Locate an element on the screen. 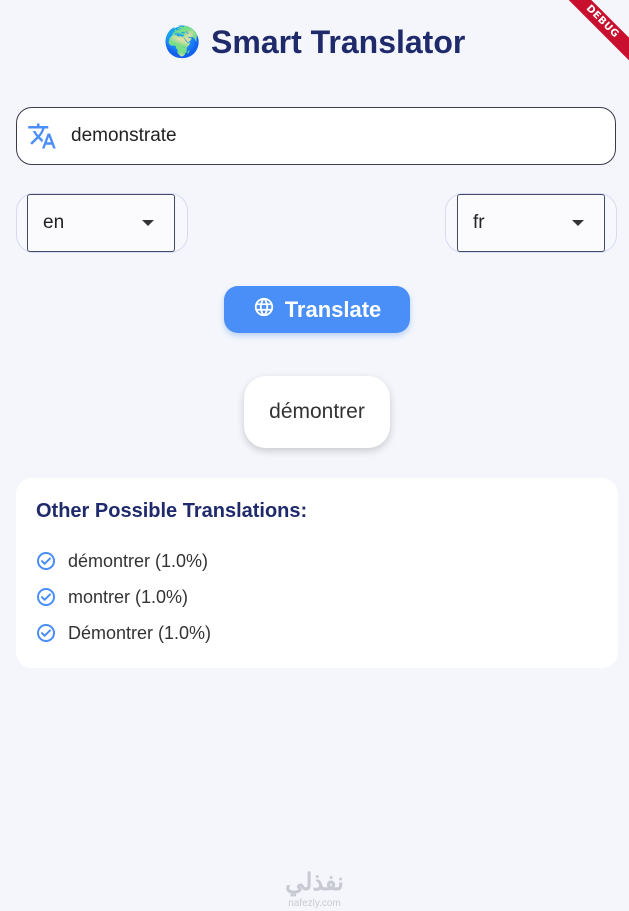 This screenshot has height=911, width=629. list-item: montrer (1.0%) is located at coordinates (317, 597).